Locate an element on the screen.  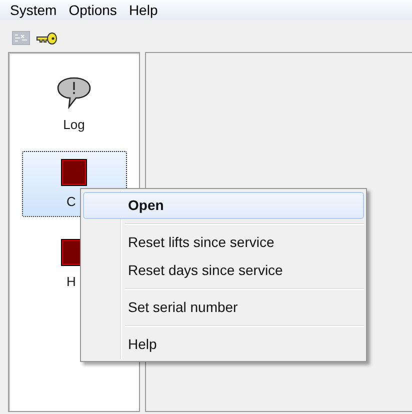
menu-item: Options is located at coordinates (92, 10).